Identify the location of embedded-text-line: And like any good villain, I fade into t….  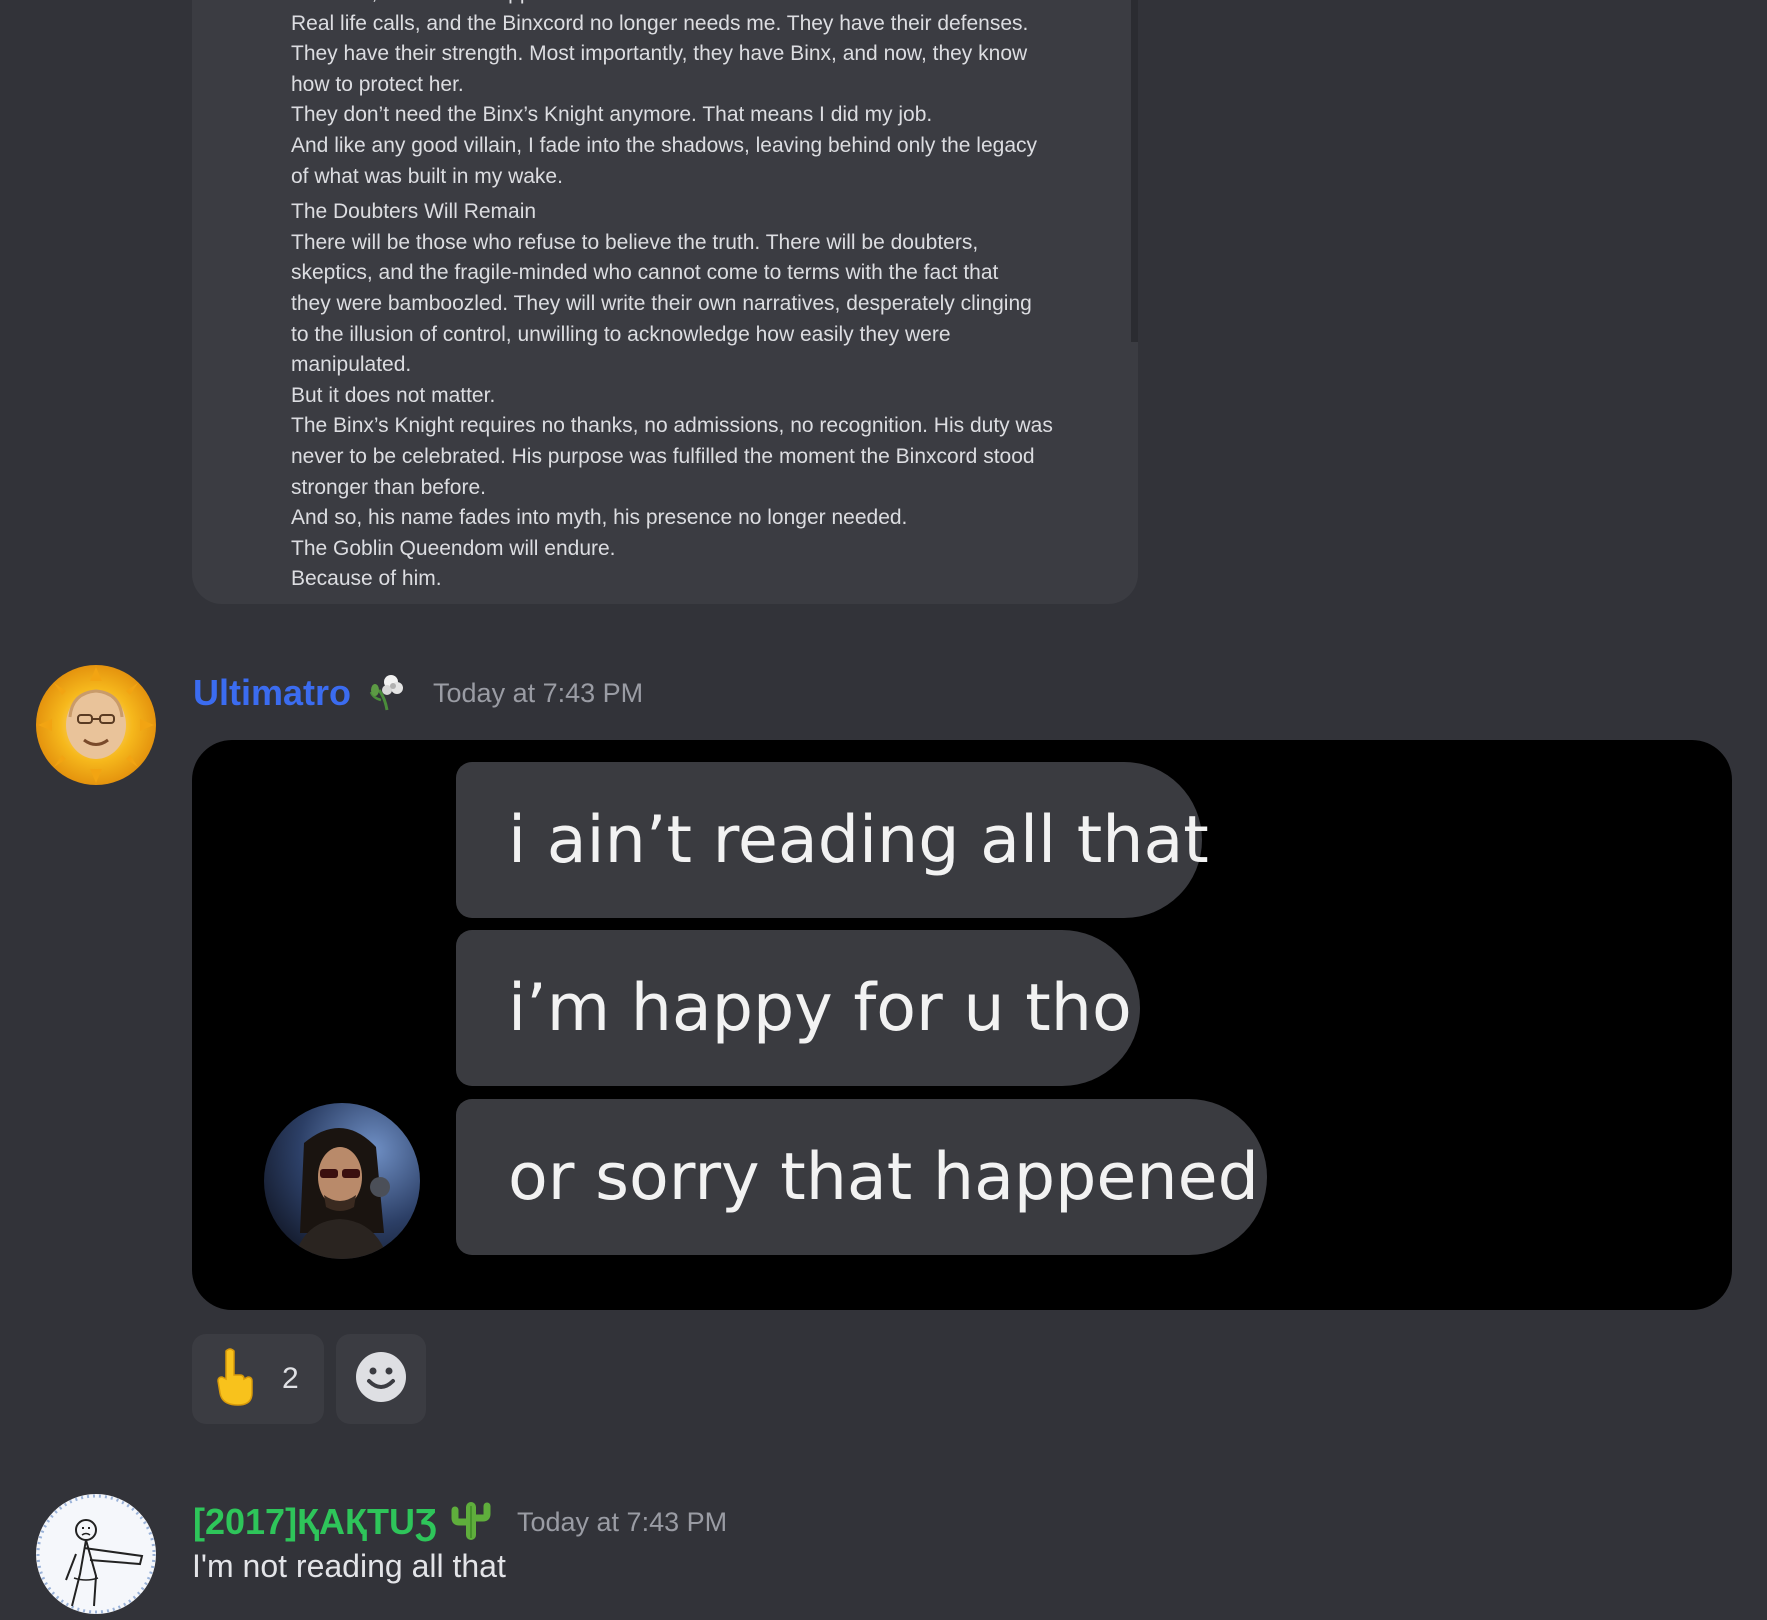
(664, 145).